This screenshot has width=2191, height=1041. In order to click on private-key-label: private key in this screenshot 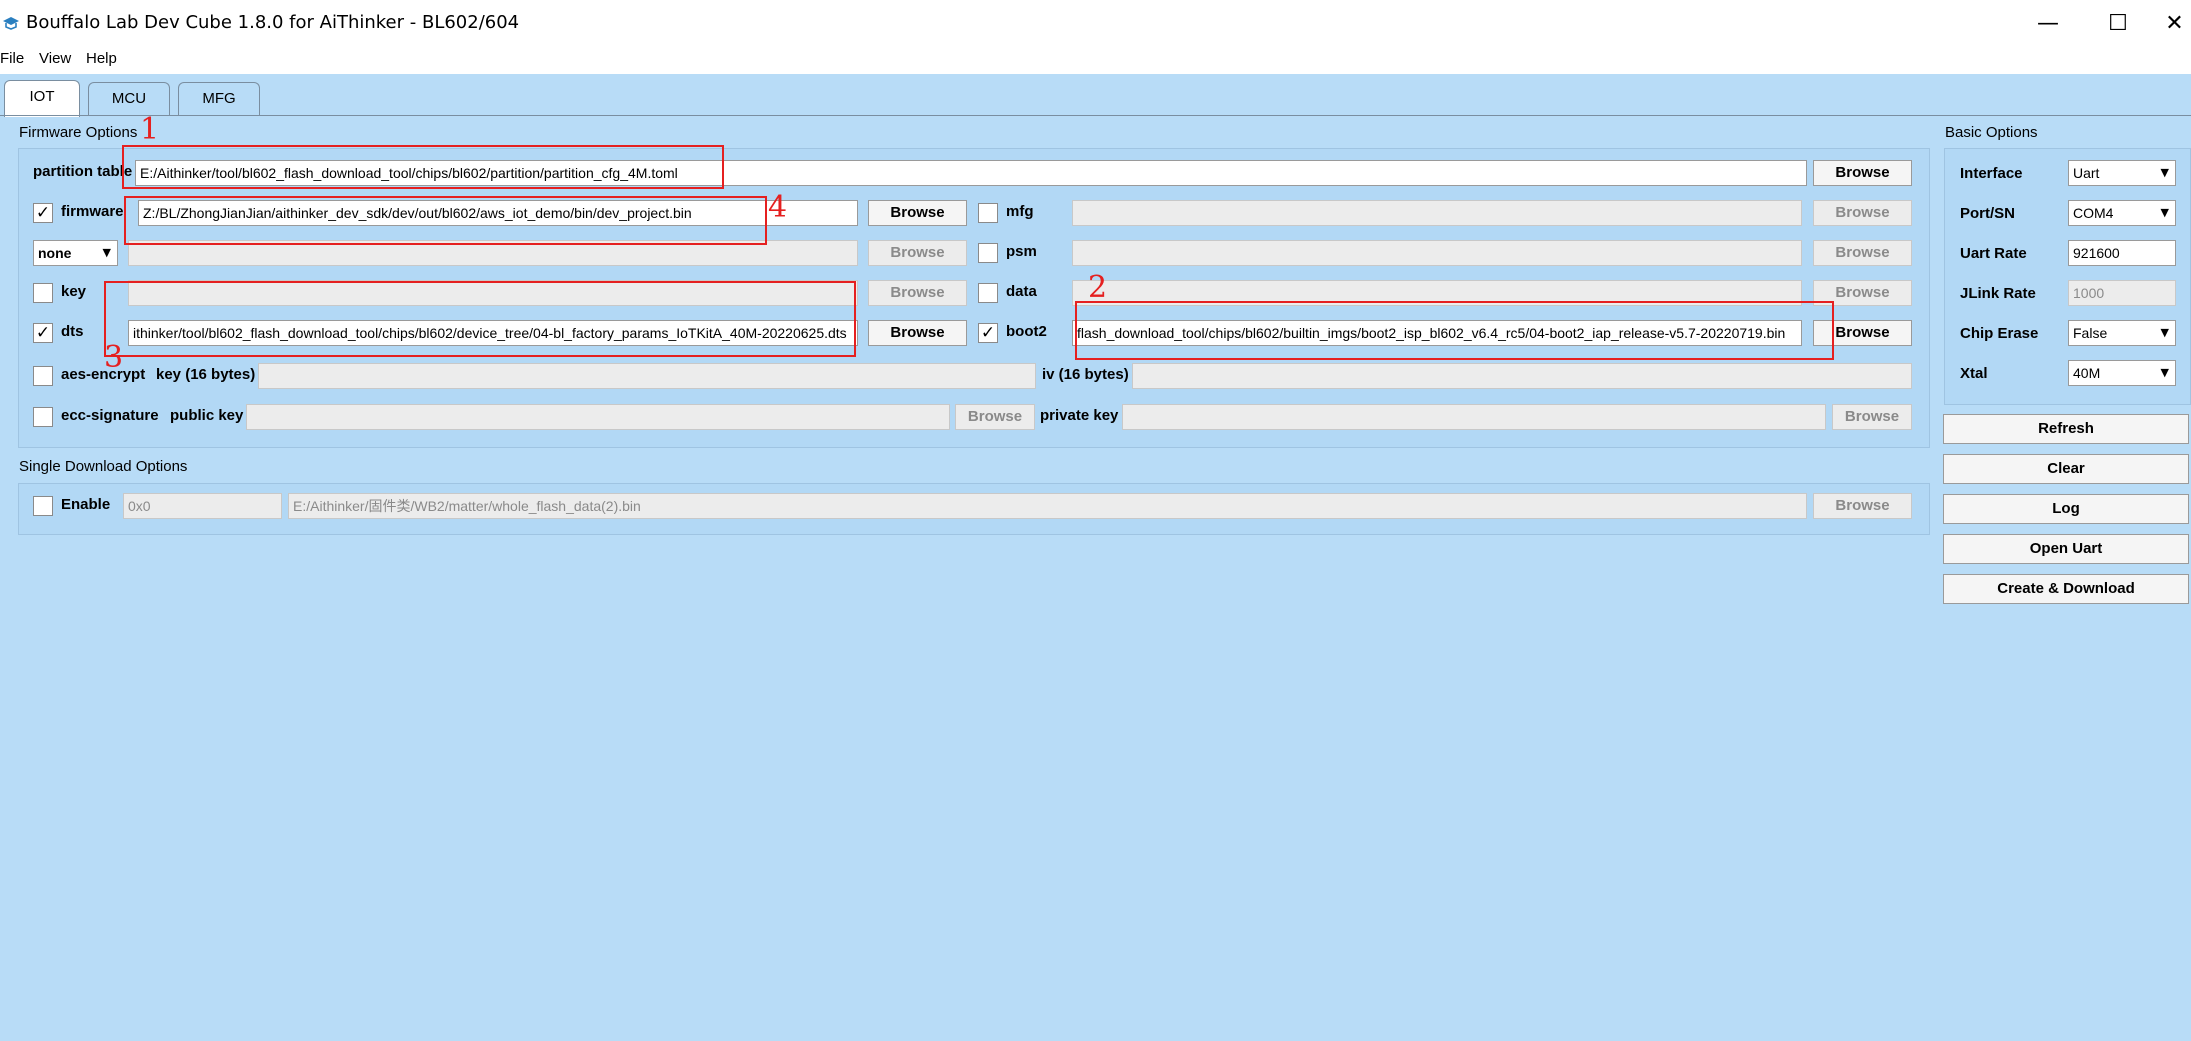, I will do `click(1079, 415)`.